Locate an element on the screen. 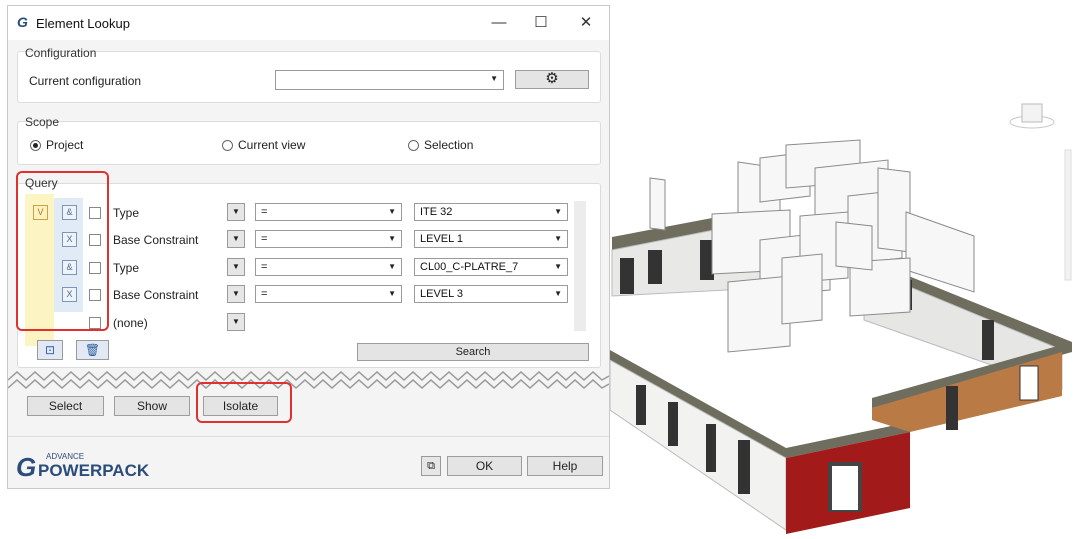 This screenshot has width=1075, height=539. close-button: ✕ is located at coordinates (586, 23).